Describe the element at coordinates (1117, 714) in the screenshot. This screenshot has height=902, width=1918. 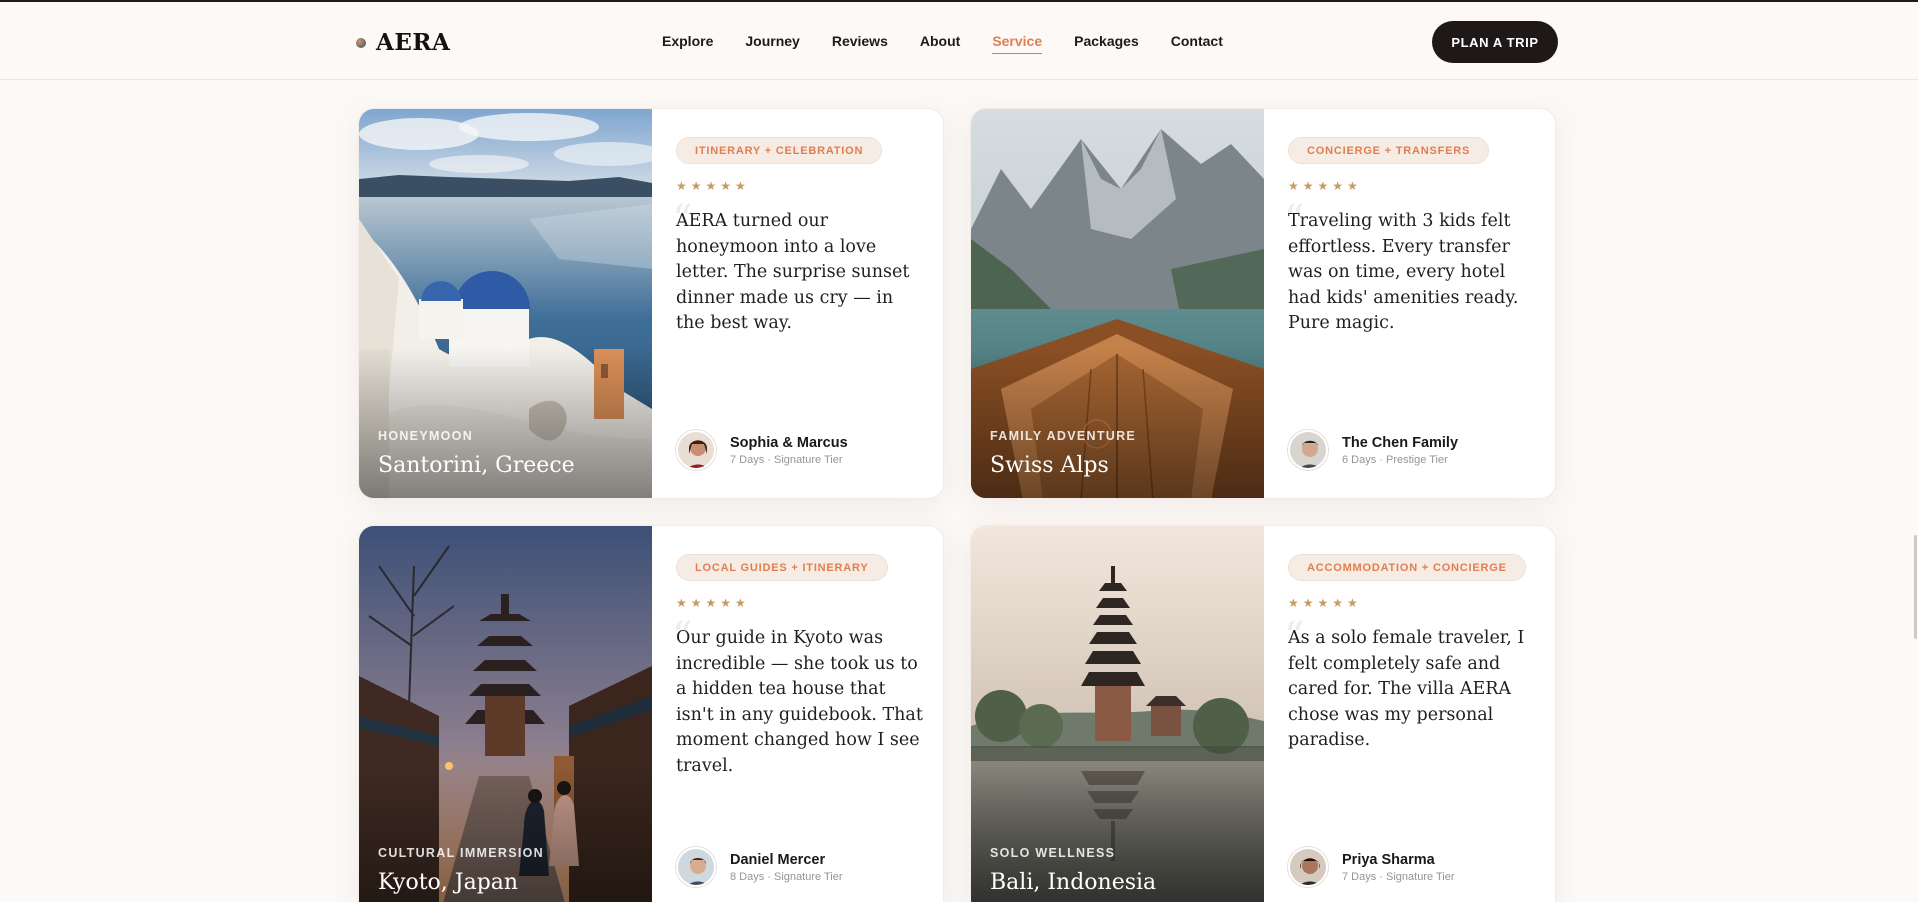
I see `bali-photo: SOLO WELLNESS Bali, Indonesia` at that location.